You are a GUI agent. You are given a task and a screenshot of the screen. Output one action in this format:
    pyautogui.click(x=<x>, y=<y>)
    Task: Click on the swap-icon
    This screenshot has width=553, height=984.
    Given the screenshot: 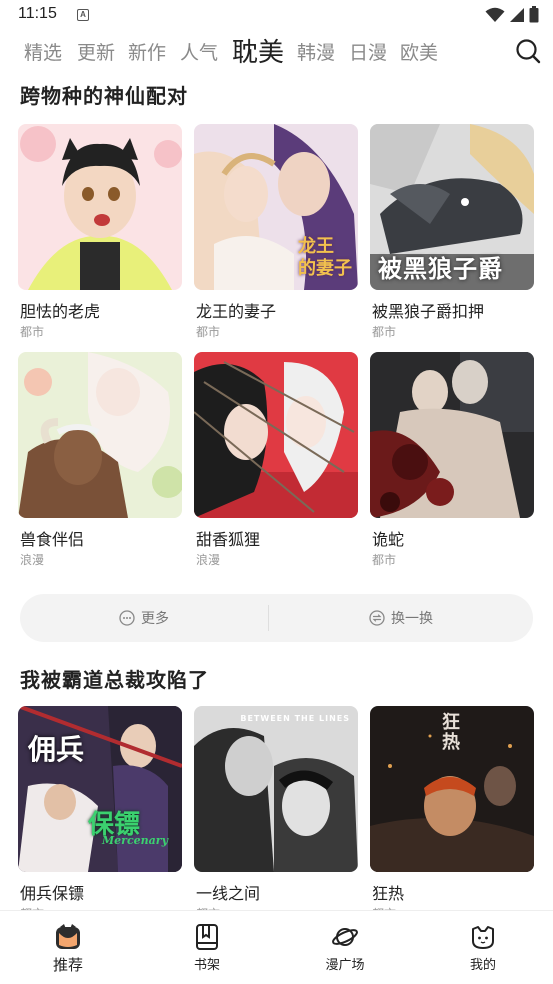 What is the action you would take?
    pyautogui.click(x=377, y=618)
    